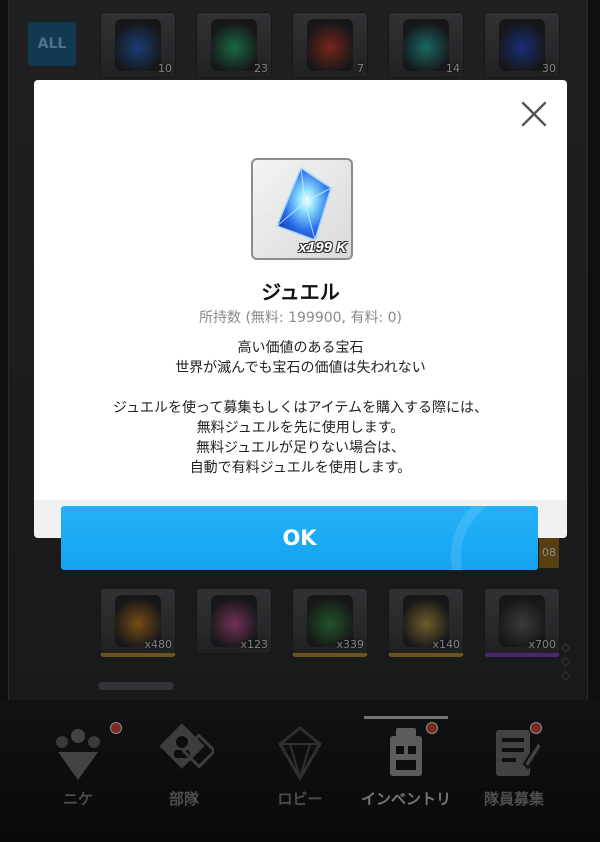  Describe the element at coordinates (300, 348) in the screenshot. I see `description-line: 高い価値のある宝石` at that location.